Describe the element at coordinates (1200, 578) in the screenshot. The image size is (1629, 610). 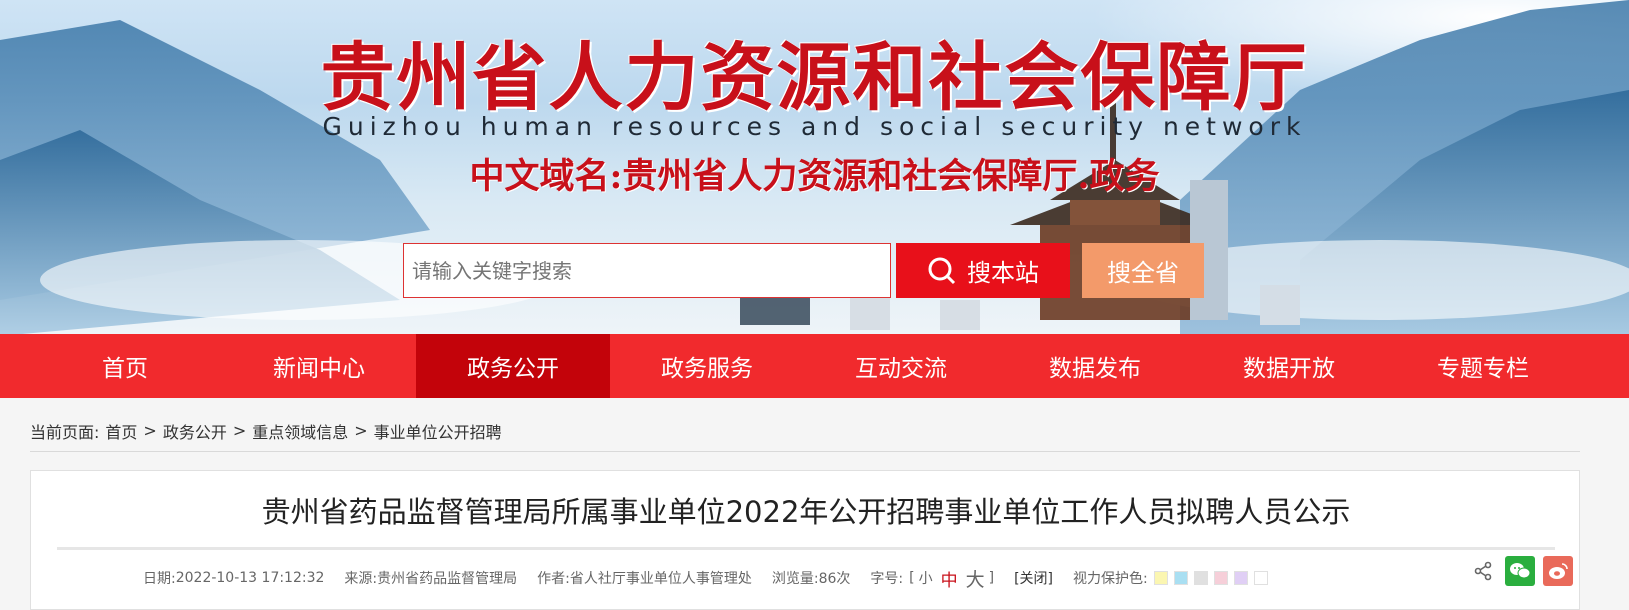
I see `eye-color-gray` at that location.